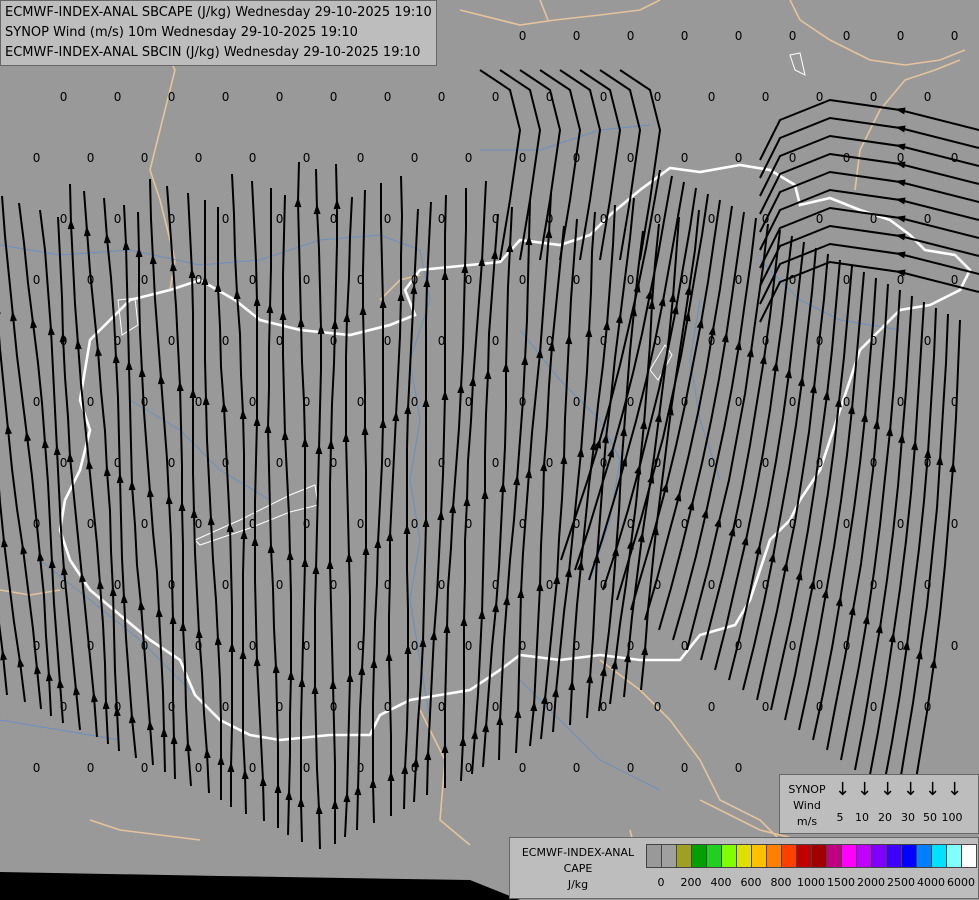 This screenshot has height=900, width=979. What do you see at coordinates (578, 884) in the screenshot?
I see `cape-legend-unit: J/kg` at bounding box center [578, 884].